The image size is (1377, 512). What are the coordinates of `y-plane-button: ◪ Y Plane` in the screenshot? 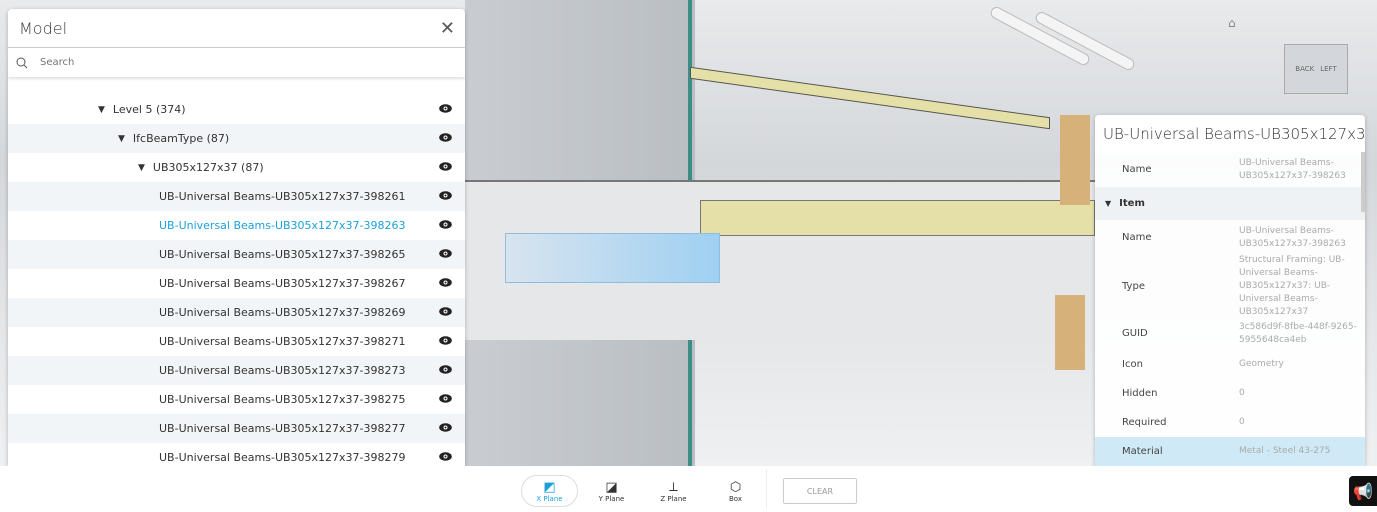 It's located at (611, 491).